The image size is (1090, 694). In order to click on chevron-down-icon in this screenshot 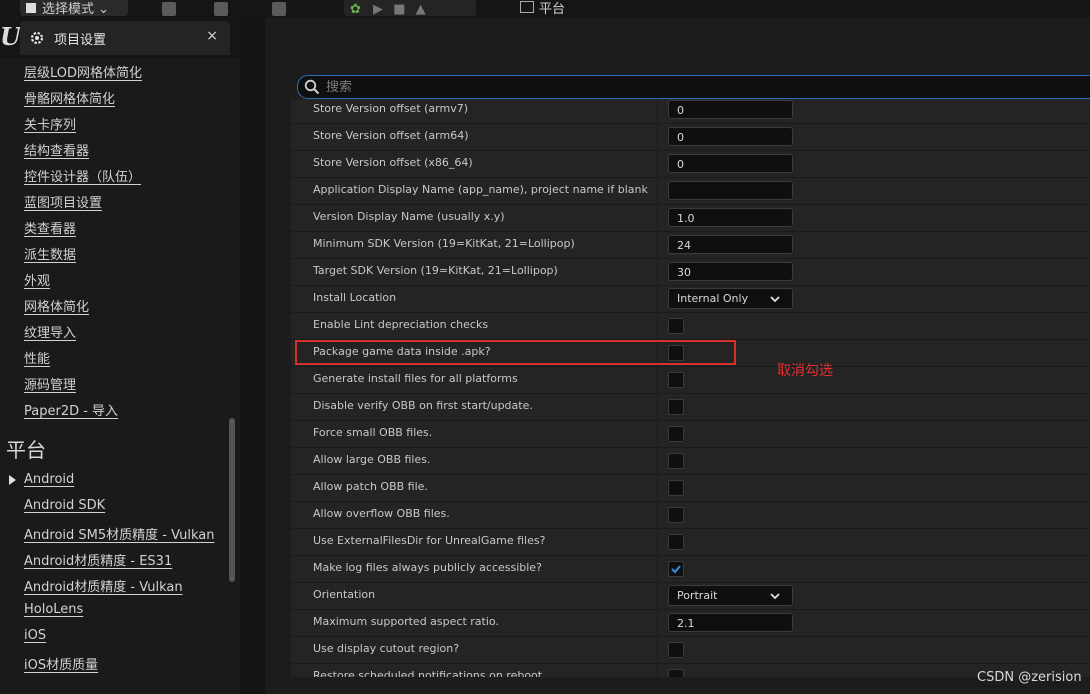, I will do `click(775, 299)`.